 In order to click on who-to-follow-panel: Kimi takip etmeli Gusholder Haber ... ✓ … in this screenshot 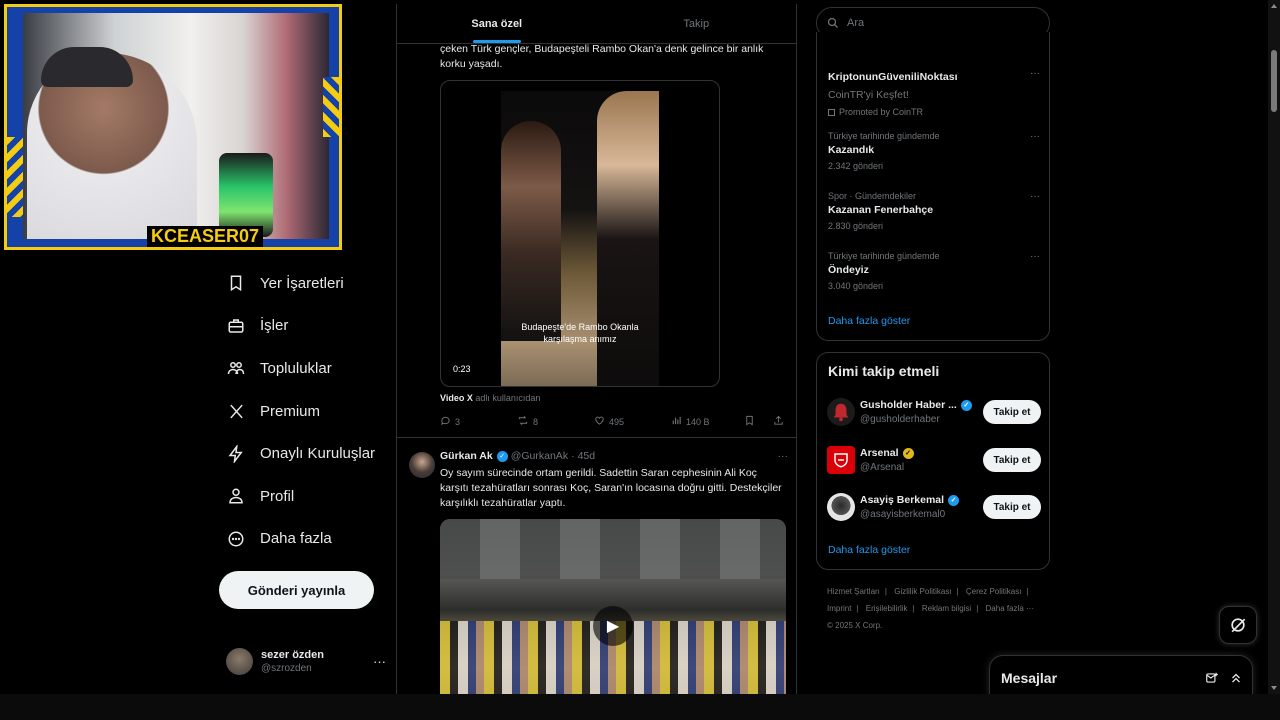, I will do `click(933, 461)`.